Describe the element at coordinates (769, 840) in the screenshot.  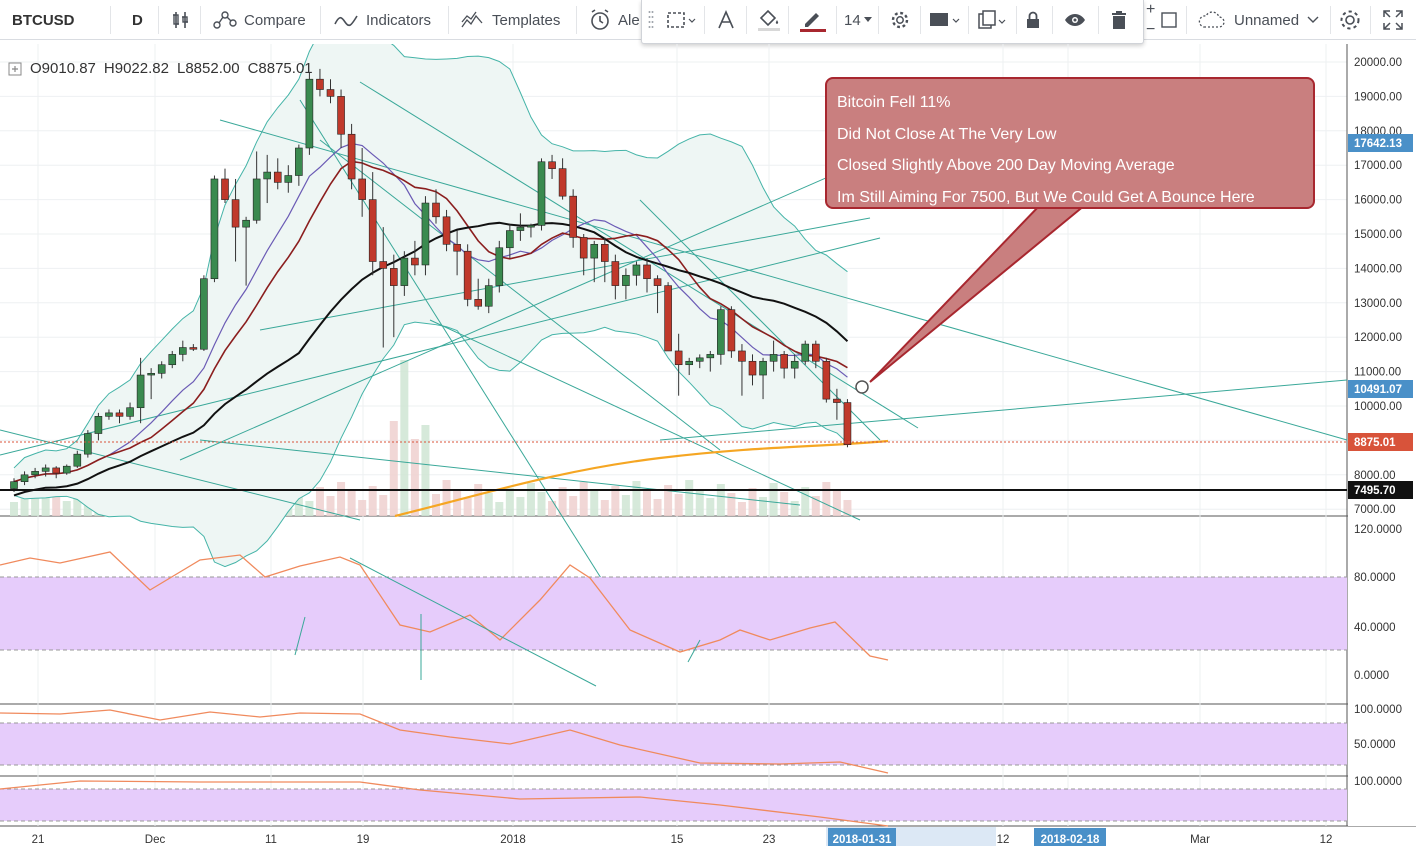
I see `time-tick: 23` at that location.